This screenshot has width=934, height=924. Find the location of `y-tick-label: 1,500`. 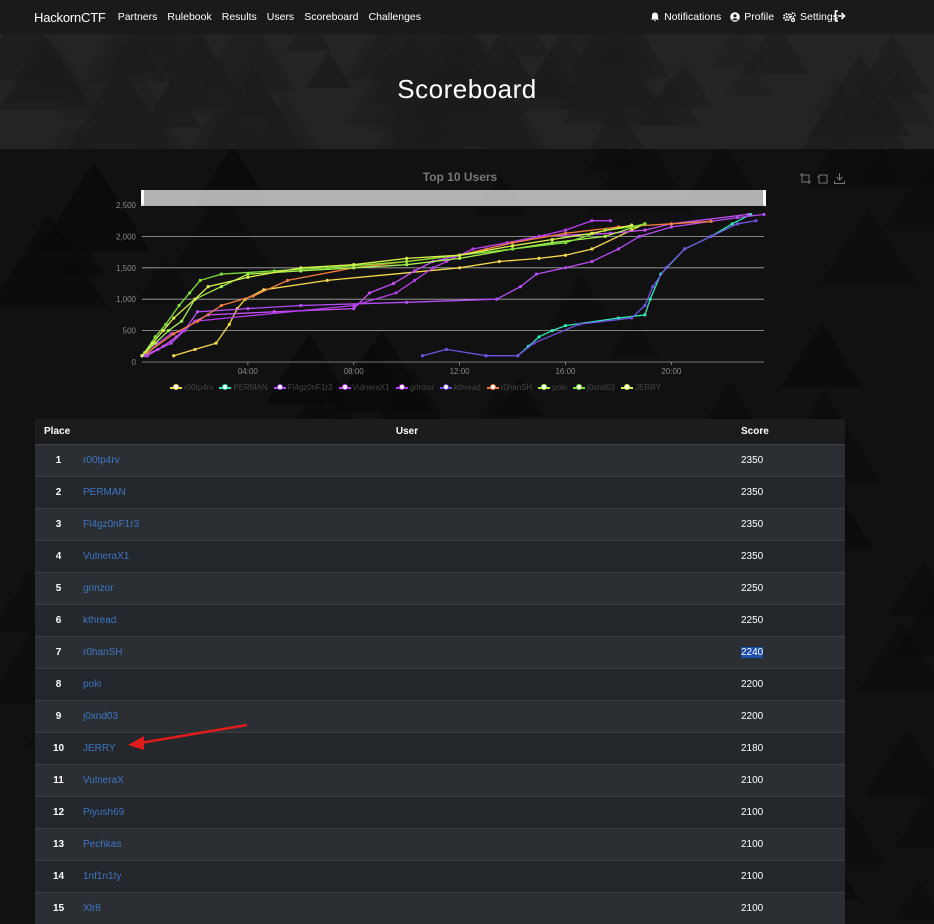

y-tick-label: 1,500 is located at coordinates (126, 268).